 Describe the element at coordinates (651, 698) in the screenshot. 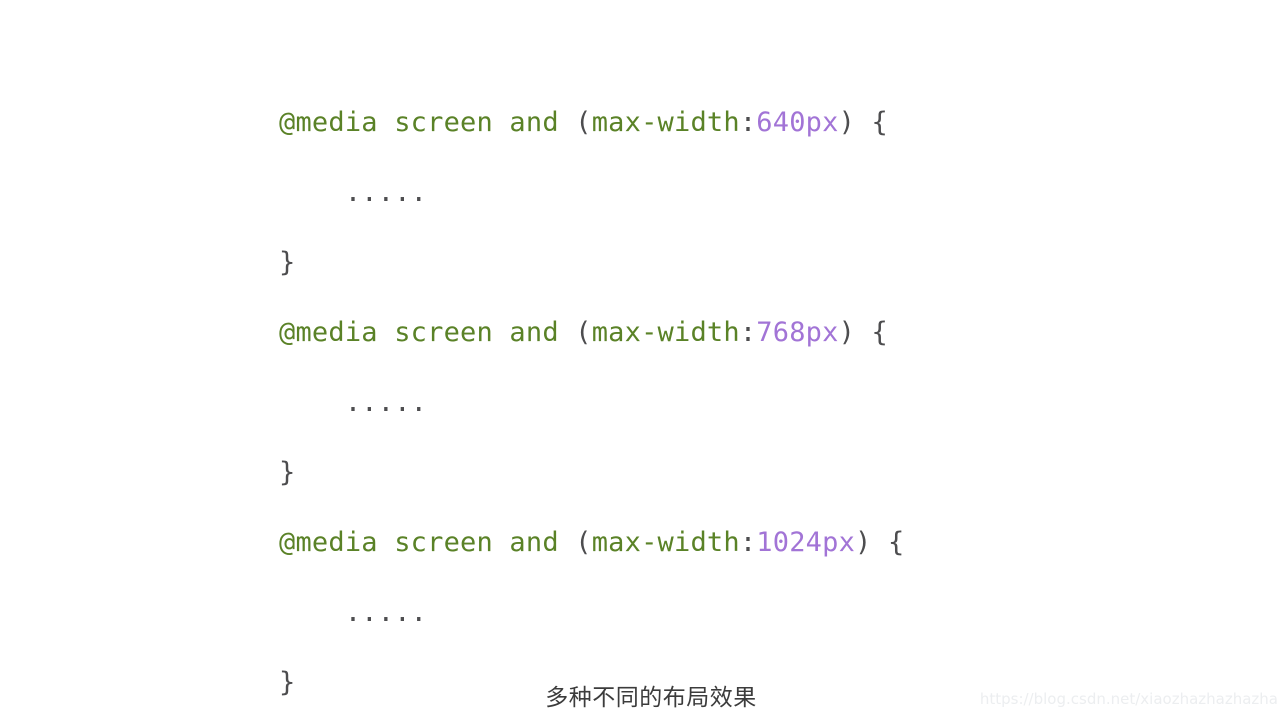

I see `caption-text: 多种不同的布局效果` at that location.